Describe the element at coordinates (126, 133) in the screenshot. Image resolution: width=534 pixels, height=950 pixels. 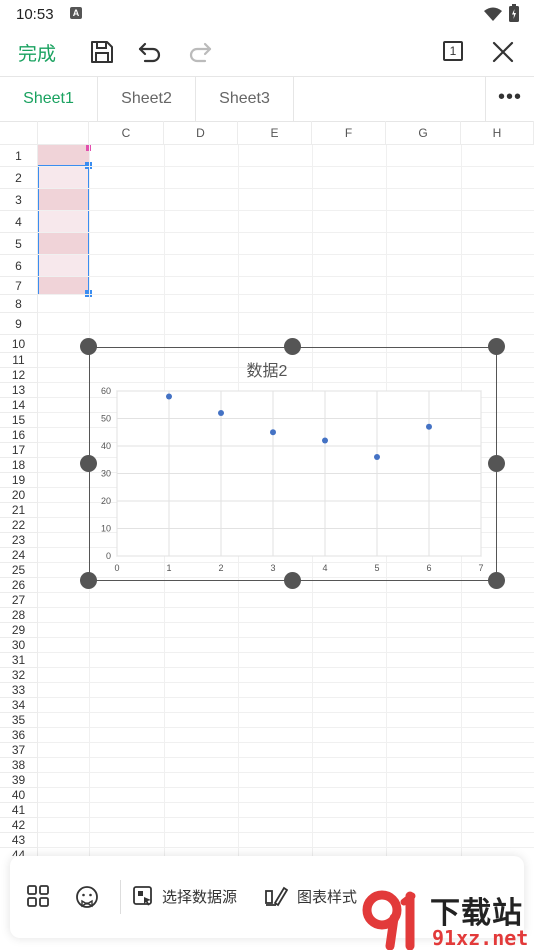
I see `column-header: C` at that location.